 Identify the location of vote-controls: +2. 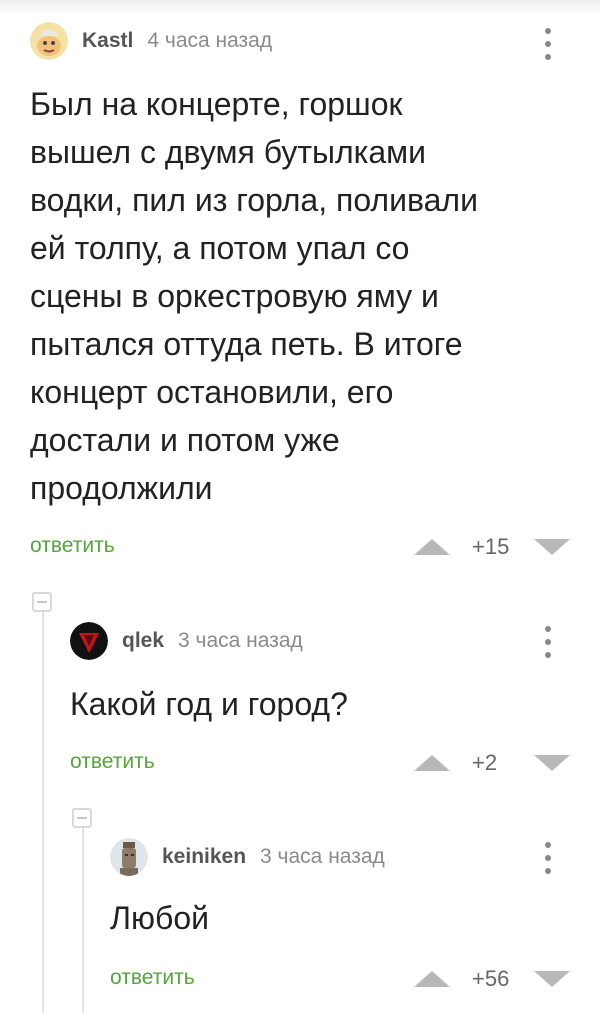
(492, 763).